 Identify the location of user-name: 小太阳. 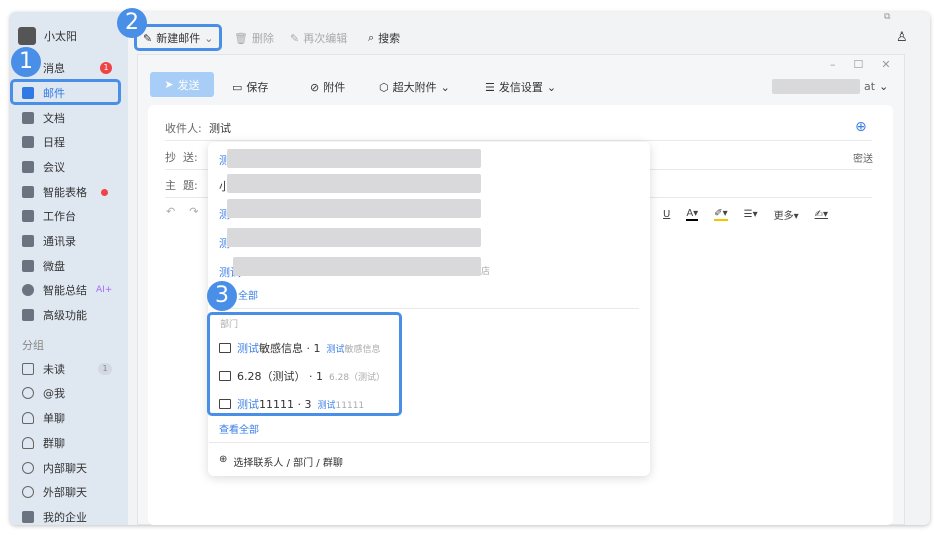
(60, 36).